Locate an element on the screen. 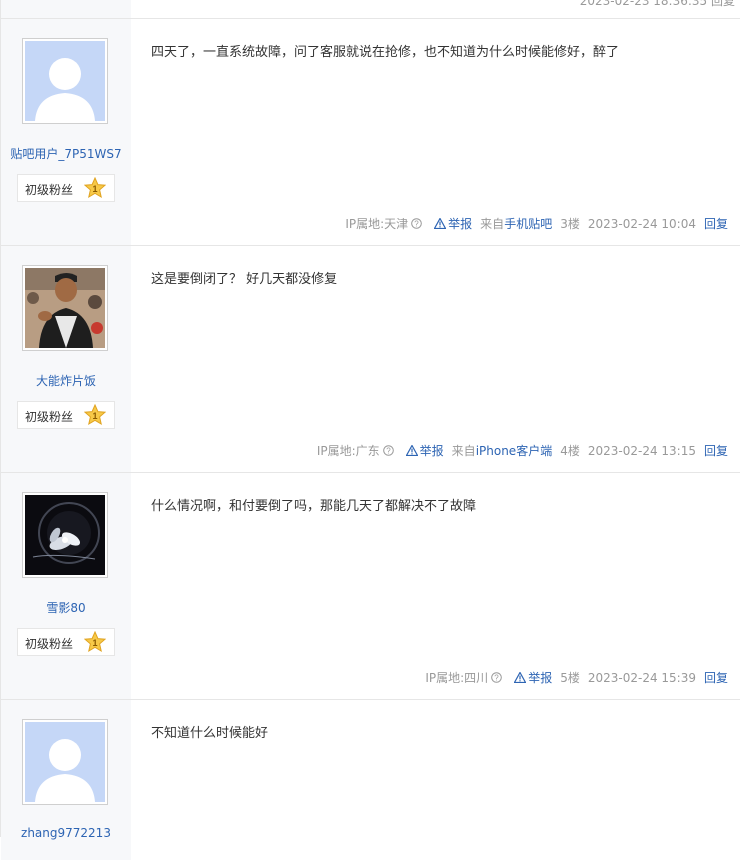  post-content: 四天了，一直系统故障，问了客服就说在抢修，也不知道为什么时候能修好，醉了 is located at coordinates (385, 52).